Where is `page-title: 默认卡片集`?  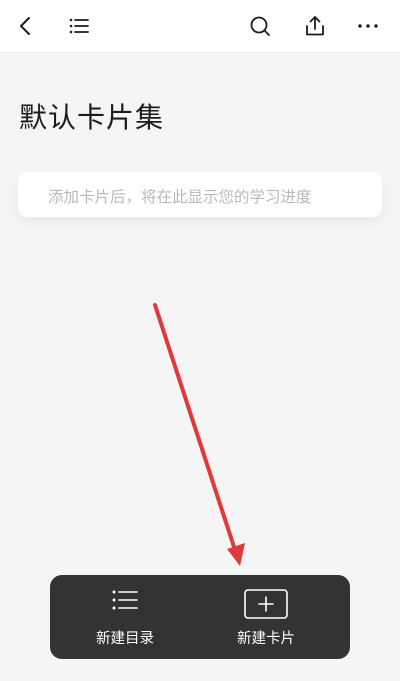
page-title: 默认卡片集 is located at coordinates (92, 117).